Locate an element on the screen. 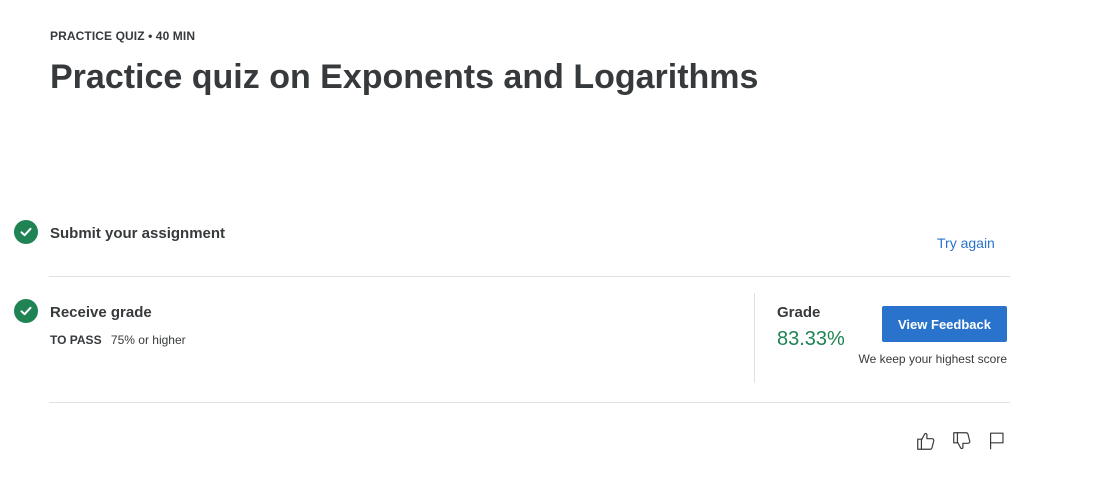 Image resolution: width=1113 pixels, height=499 pixels. pass-threshold: 75% or higher is located at coordinates (148, 340).